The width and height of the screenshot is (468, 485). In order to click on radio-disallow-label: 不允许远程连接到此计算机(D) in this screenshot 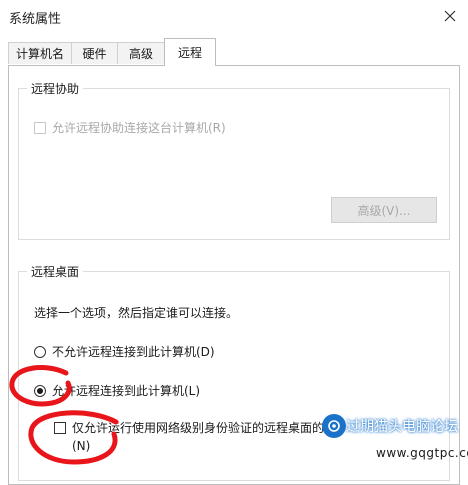, I will do `click(133, 352)`.